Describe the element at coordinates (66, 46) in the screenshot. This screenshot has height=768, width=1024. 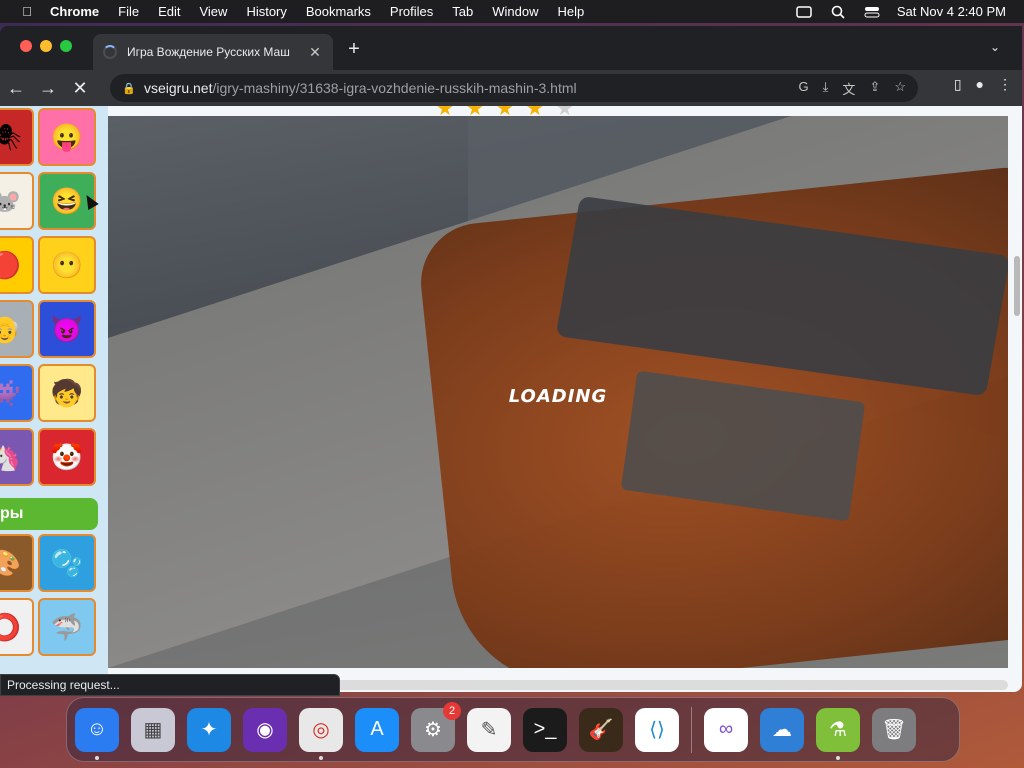
I see `maximize-window-button` at that location.